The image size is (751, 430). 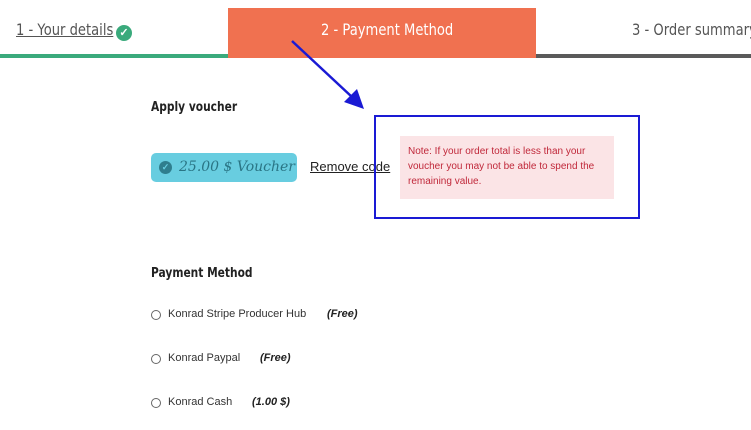 I want to click on voucher-label: 25.00 $ Voucher, so click(x=237, y=167).